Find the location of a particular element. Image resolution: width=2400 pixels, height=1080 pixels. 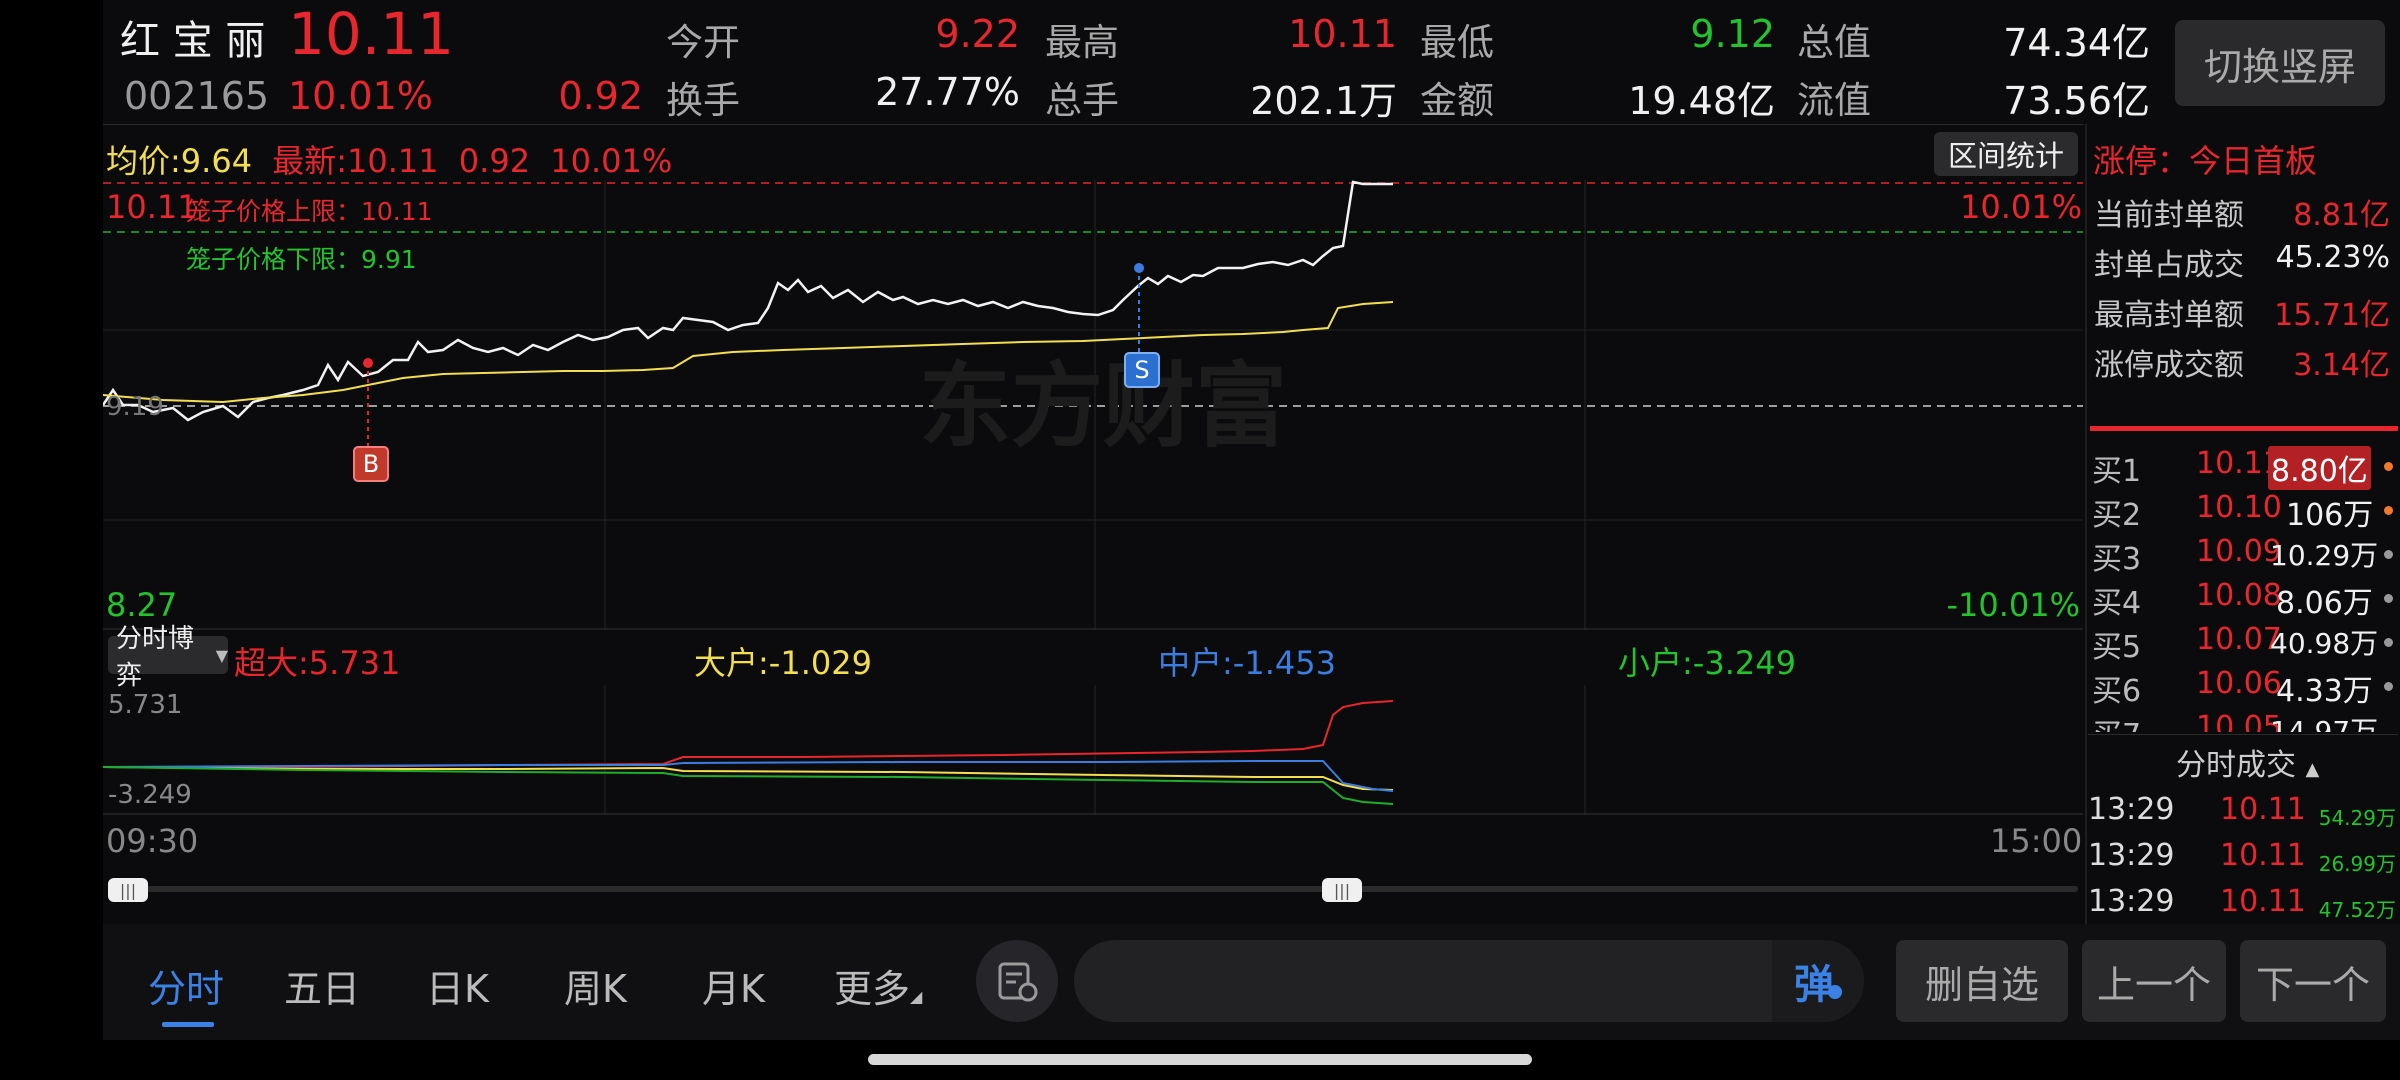

previous-stock-button: 上一个 is located at coordinates (2154, 981).